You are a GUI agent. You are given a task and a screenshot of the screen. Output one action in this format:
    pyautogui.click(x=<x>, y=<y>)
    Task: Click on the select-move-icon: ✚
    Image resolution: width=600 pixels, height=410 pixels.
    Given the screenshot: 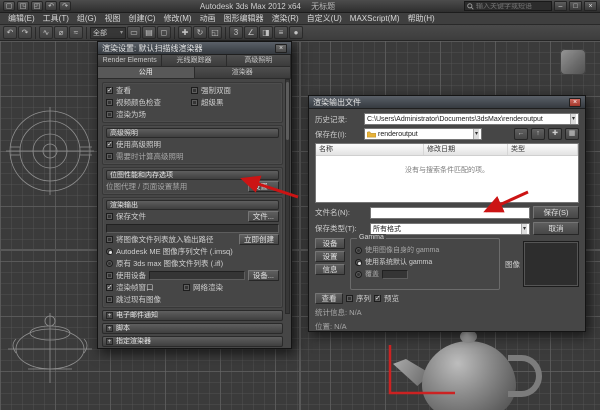 What is the action you would take?
    pyautogui.click(x=185, y=32)
    